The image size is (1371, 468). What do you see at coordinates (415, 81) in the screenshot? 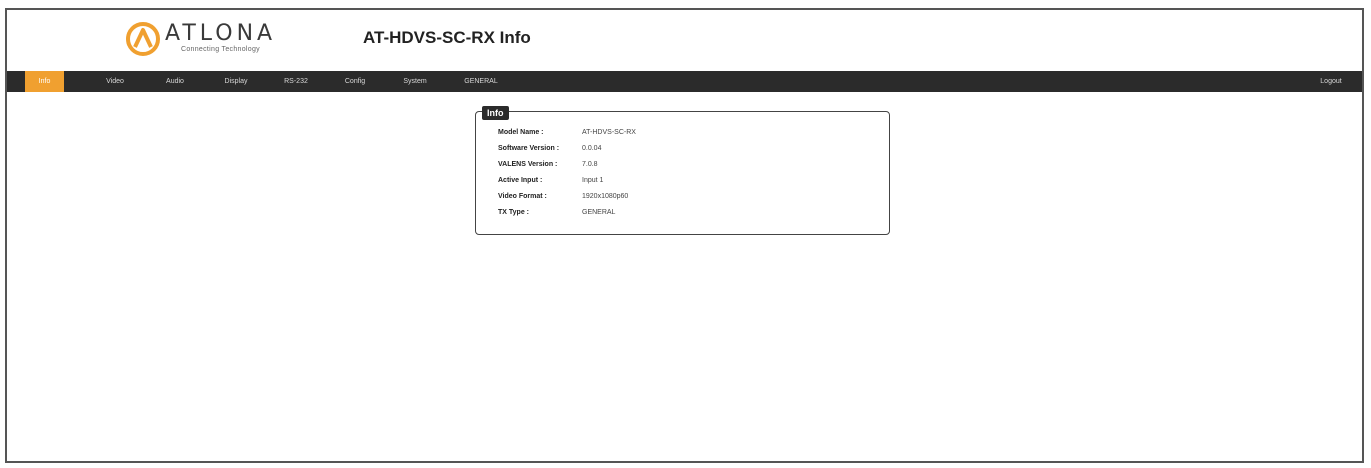
I see `nav-tab-system: System` at bounding box center [415, 81].